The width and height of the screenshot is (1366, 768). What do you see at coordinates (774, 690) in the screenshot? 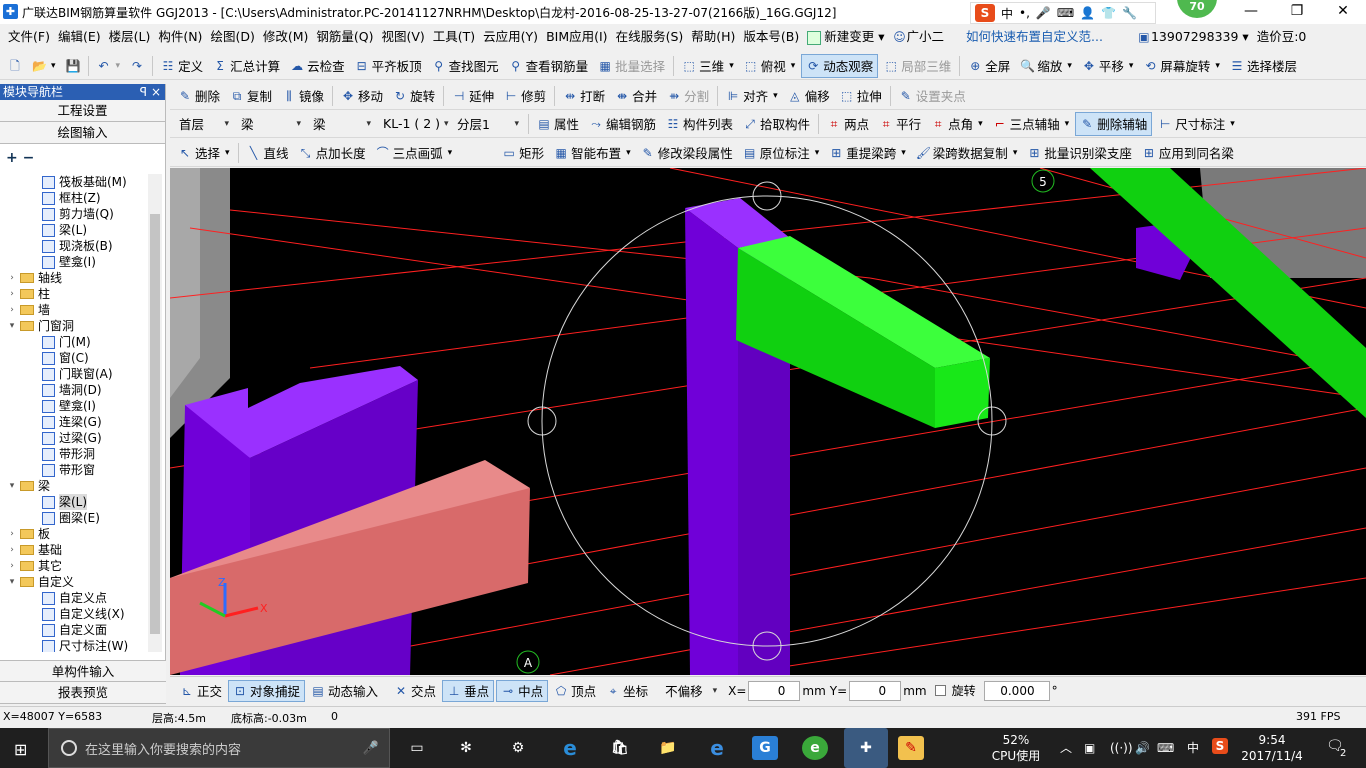
I see `x-input` at bounding box center [774, 690].